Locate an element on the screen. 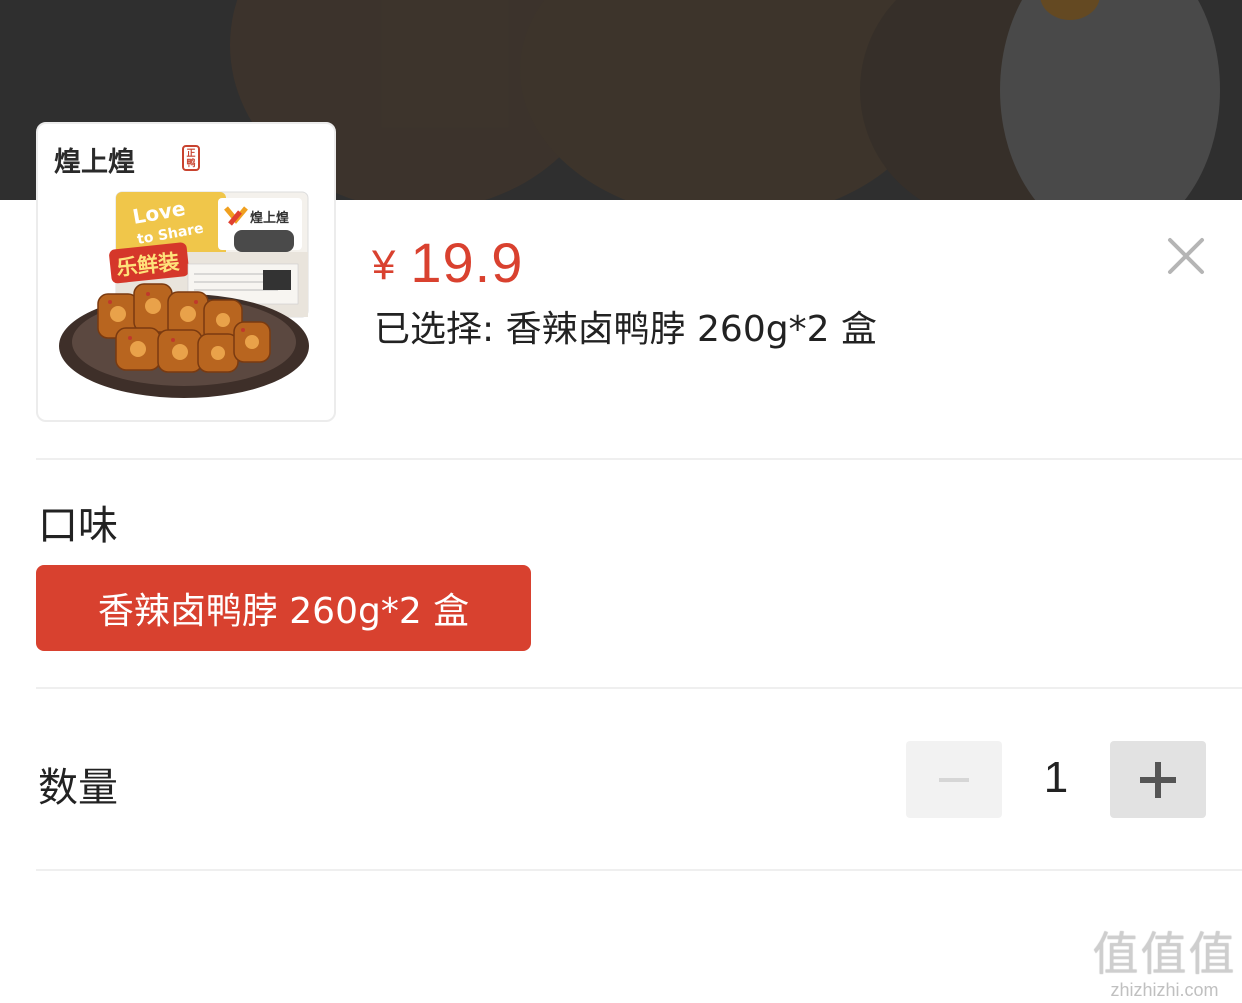 The height and width of the screenshot is (1003, 1242). close-icon is located at coordinates (1186, 256).